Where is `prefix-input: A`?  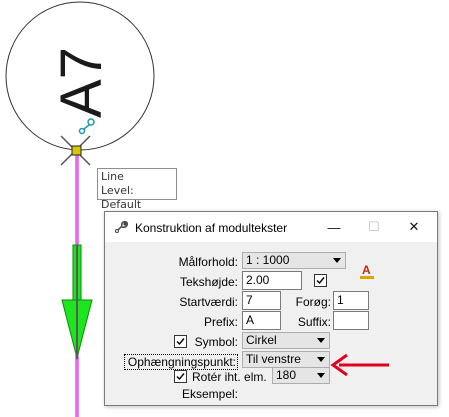 prefix-input: A is located at coordinates (261, 320).